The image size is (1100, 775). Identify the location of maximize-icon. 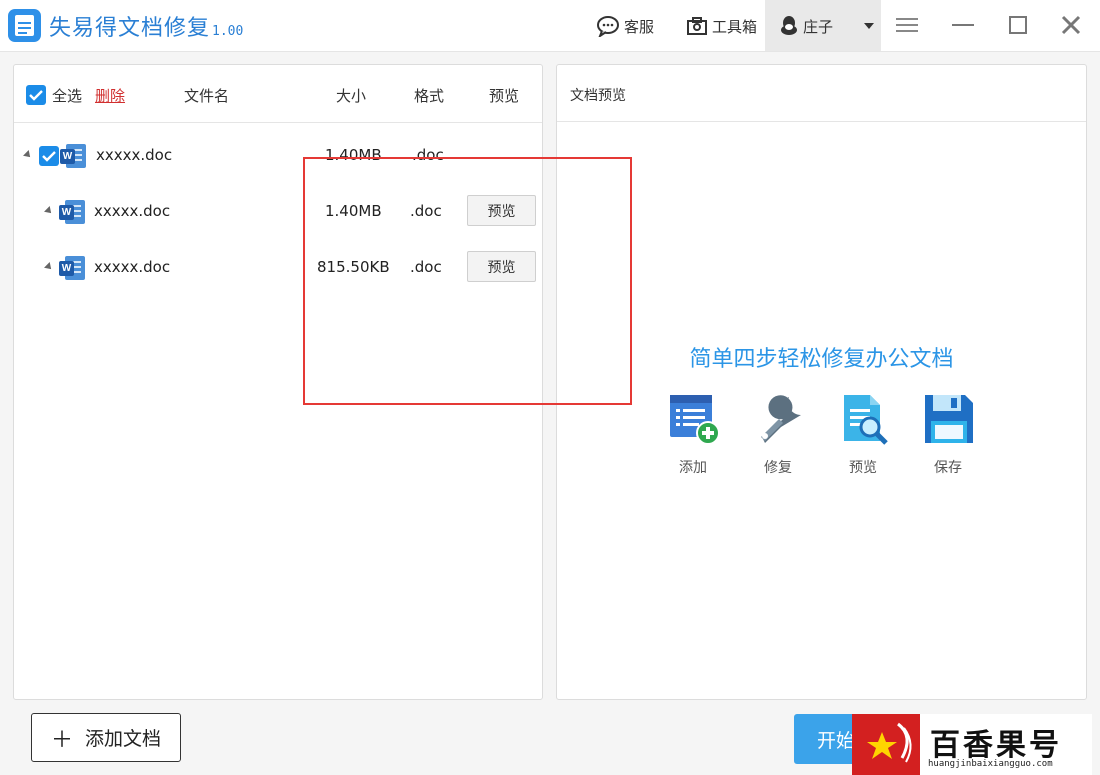
(1018, 25).